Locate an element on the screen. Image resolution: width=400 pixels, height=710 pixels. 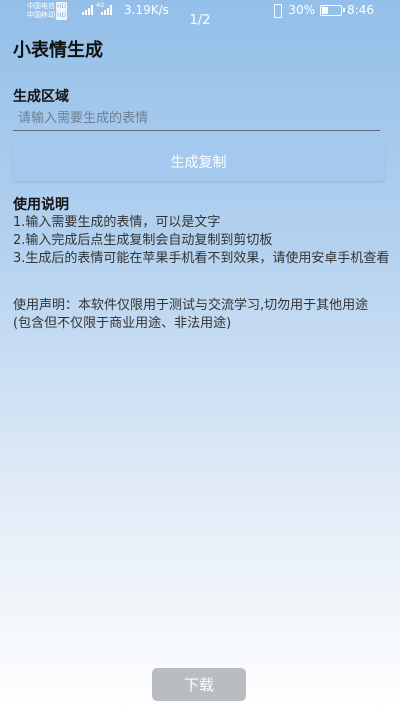
hd-badge: HD is located at coordinates (62, 6).